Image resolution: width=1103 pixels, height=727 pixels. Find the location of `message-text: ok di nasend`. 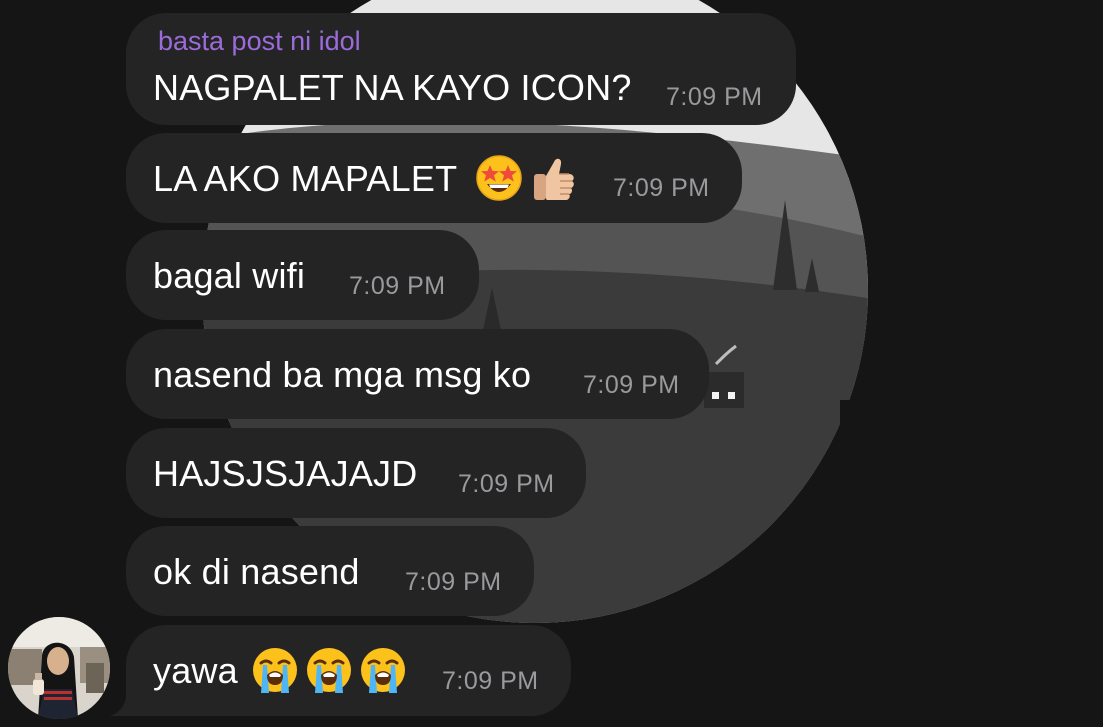

message-text: ok di nasend is located at coordinates (256, 571).